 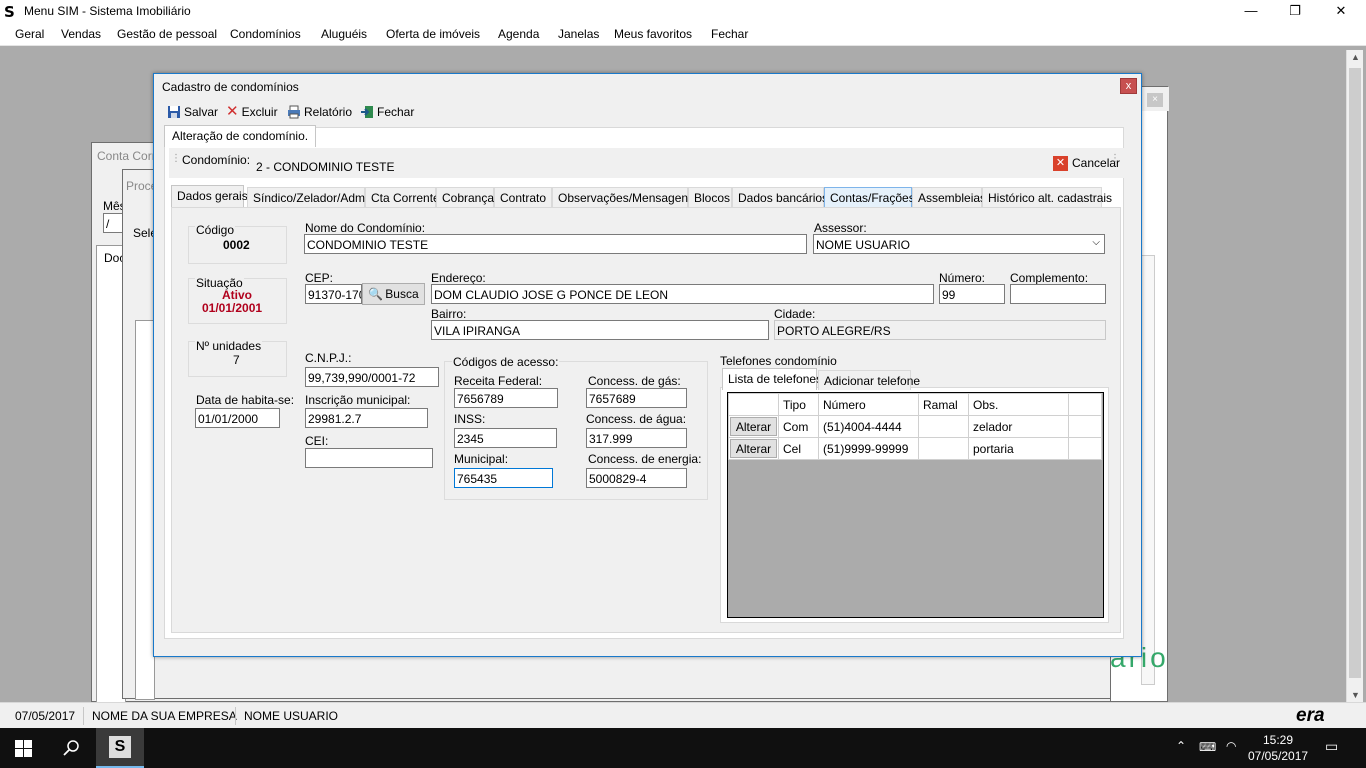 What do you see at coordinates (600, 330) in the screenshot?
I see `bairro-input: VILA IPIRANGA` at bounding box center [600, 330].